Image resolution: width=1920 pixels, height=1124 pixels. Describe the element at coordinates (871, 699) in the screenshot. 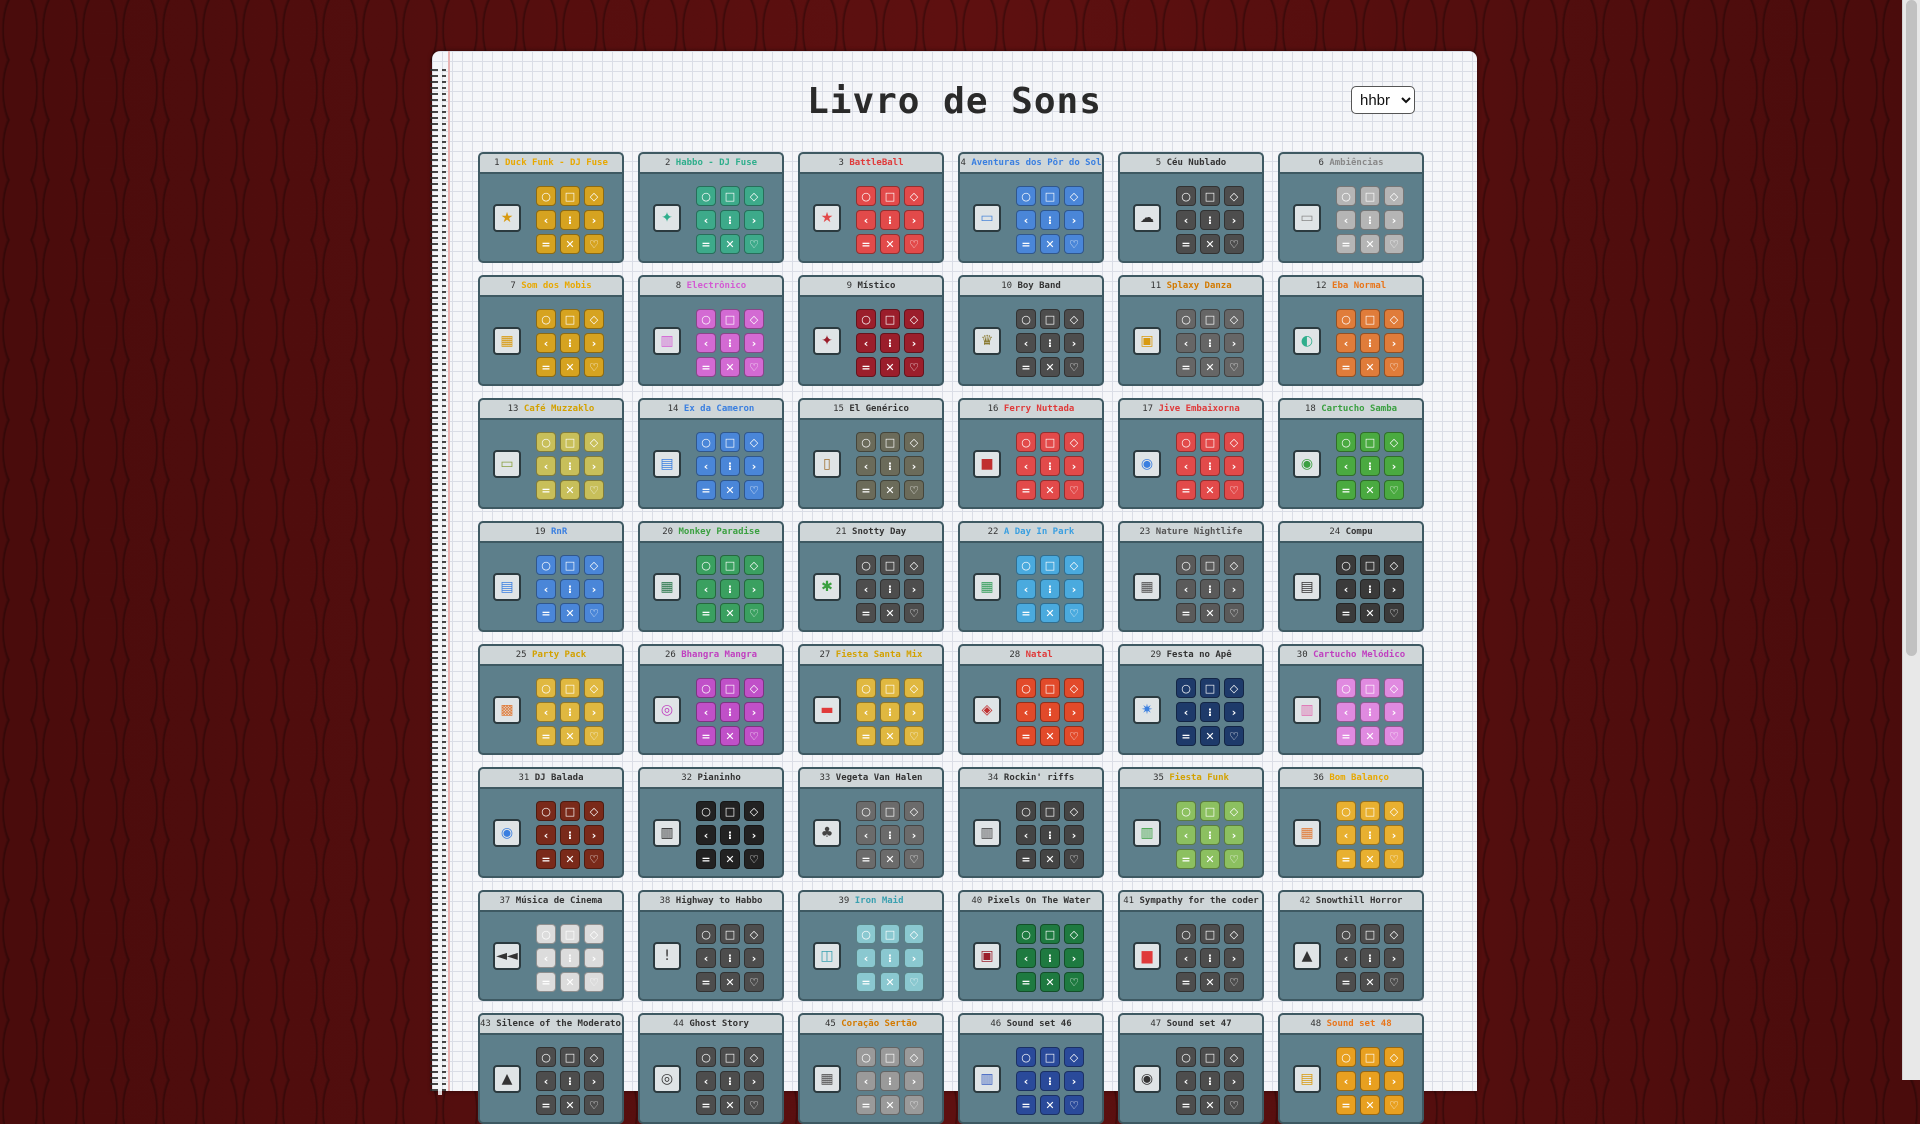

I see `soundset-card: 27 Fiesta Santa Mix ▬ ○ □ ◇ ‹ ⁝ › = ✕ ♡` at that location.